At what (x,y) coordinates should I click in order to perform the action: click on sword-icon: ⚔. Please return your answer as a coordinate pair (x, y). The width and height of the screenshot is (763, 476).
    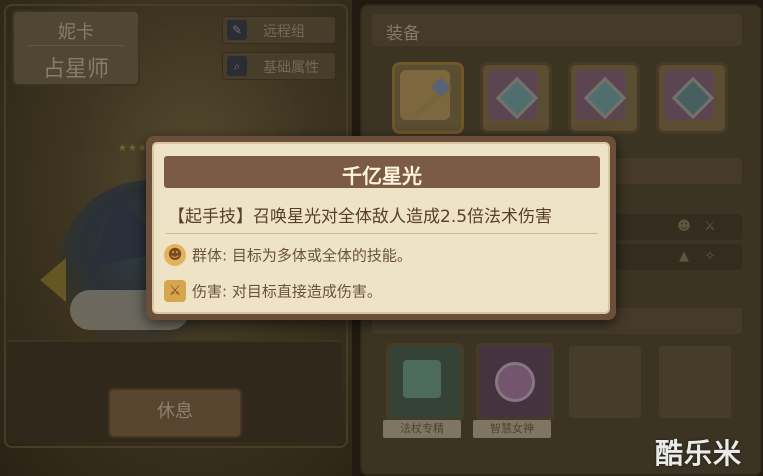
    Looking at the image, I should click on (175, 291).